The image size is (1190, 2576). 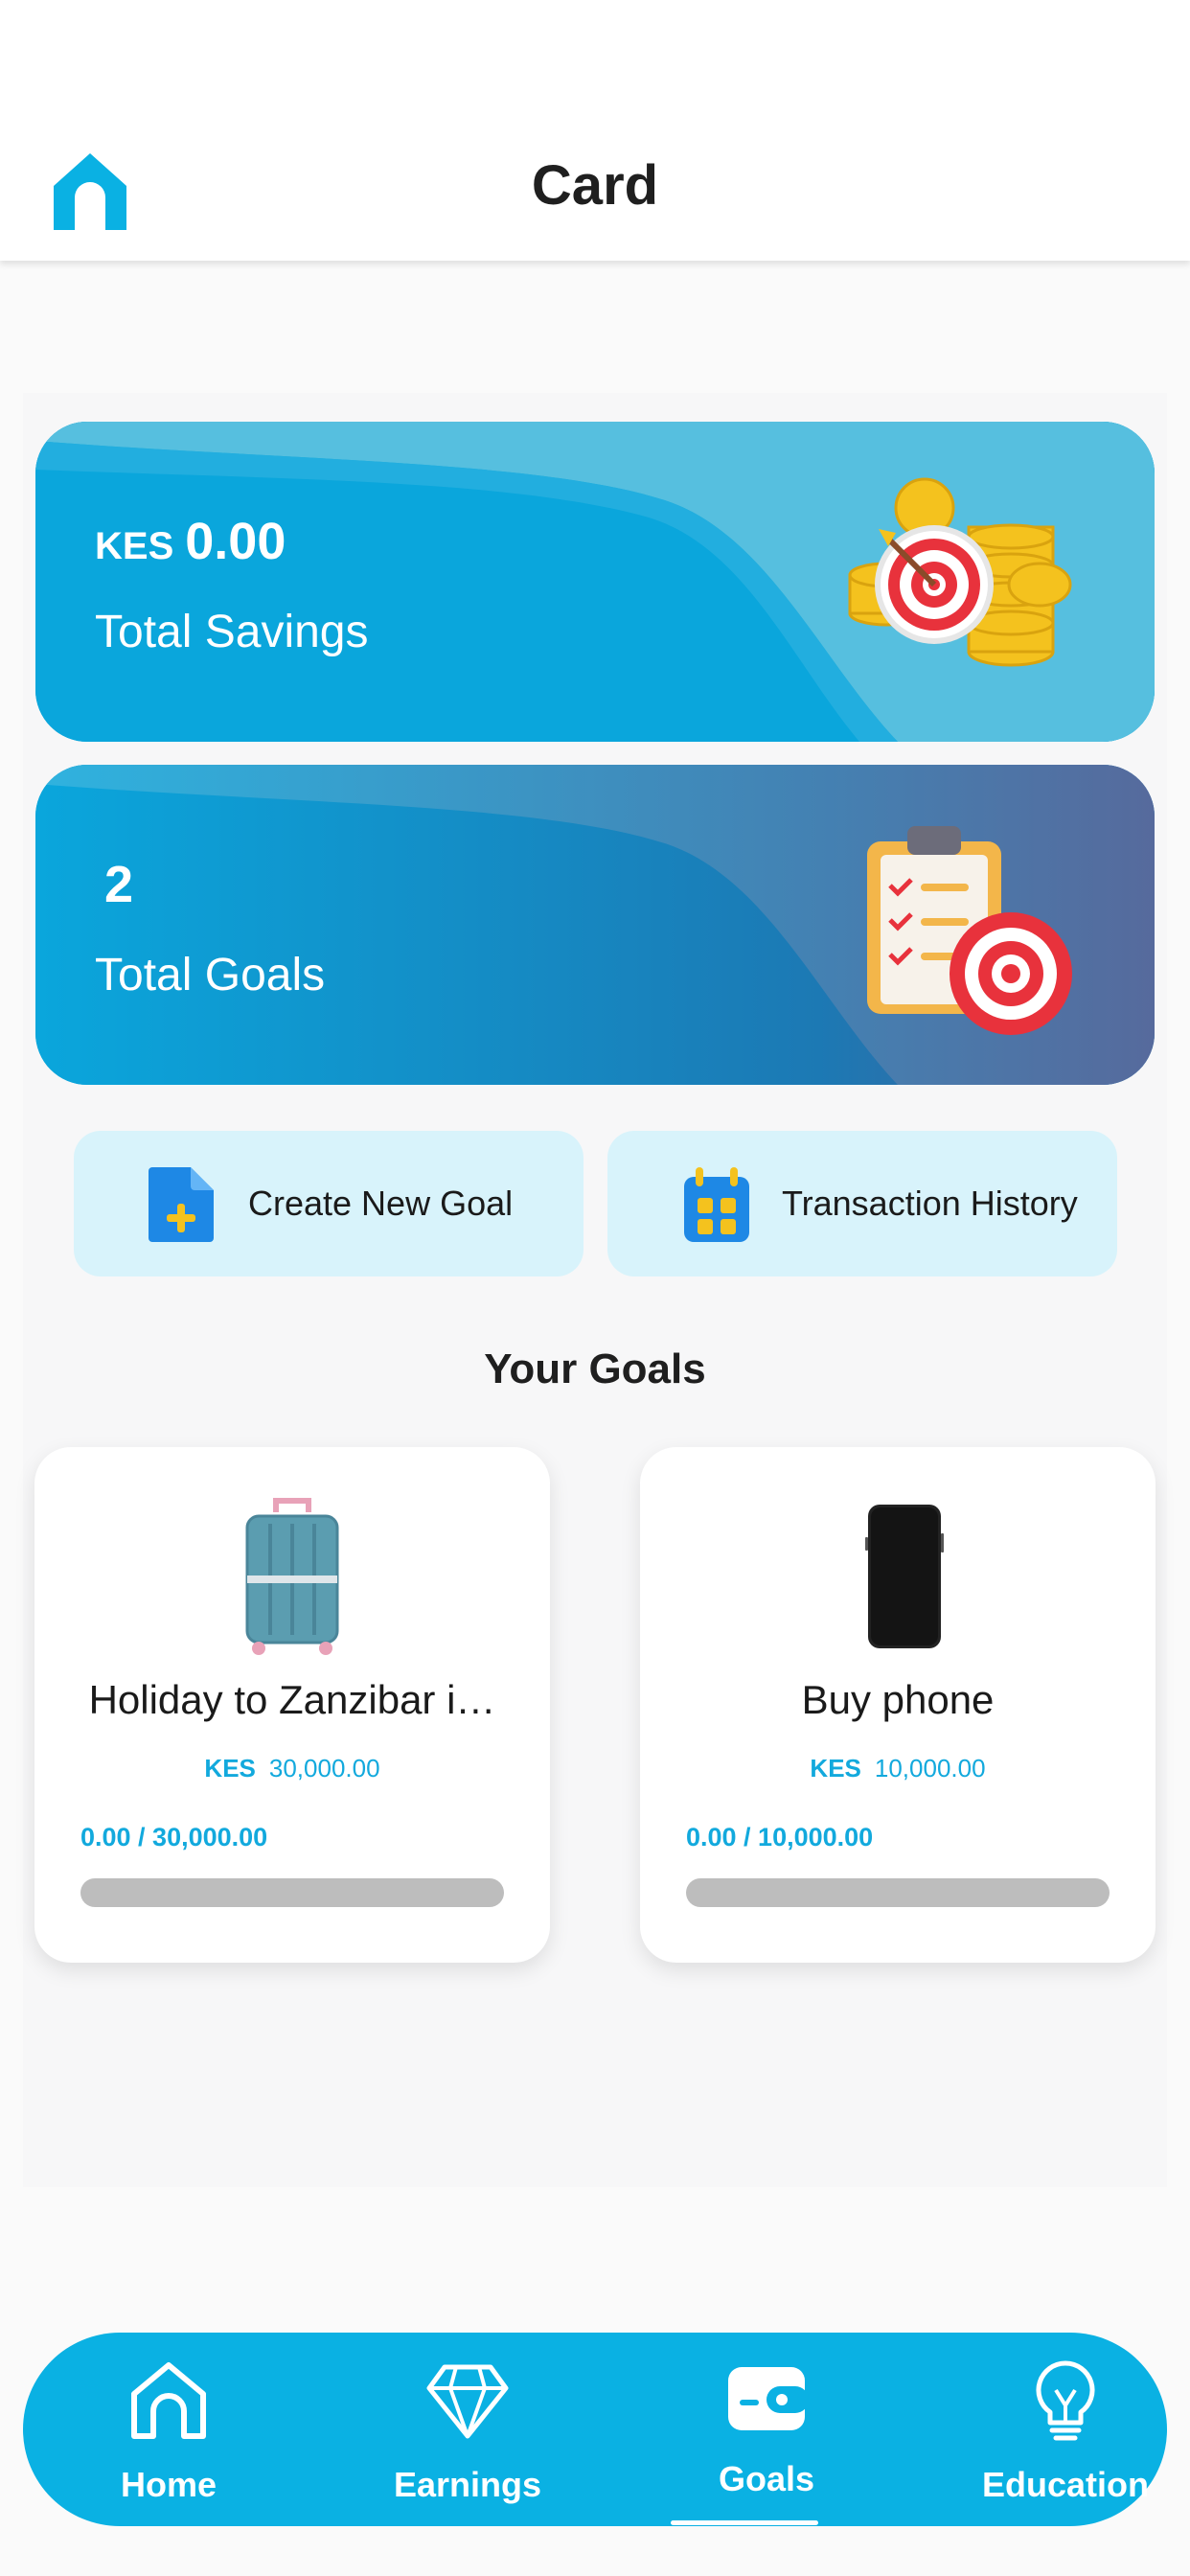 I want to click on page-title: Card, so click(x=595, y=185).